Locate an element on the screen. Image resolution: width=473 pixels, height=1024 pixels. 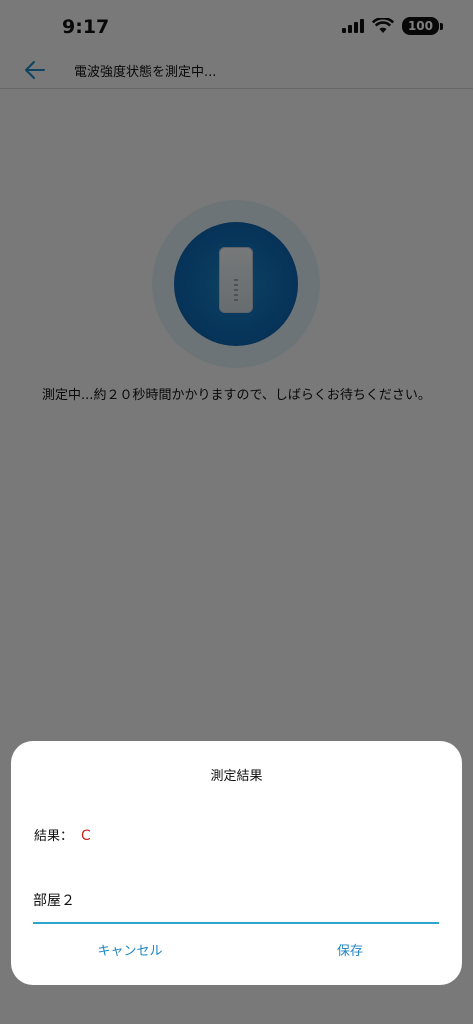
result-label: 結果： is located at coordinates (54, 836).